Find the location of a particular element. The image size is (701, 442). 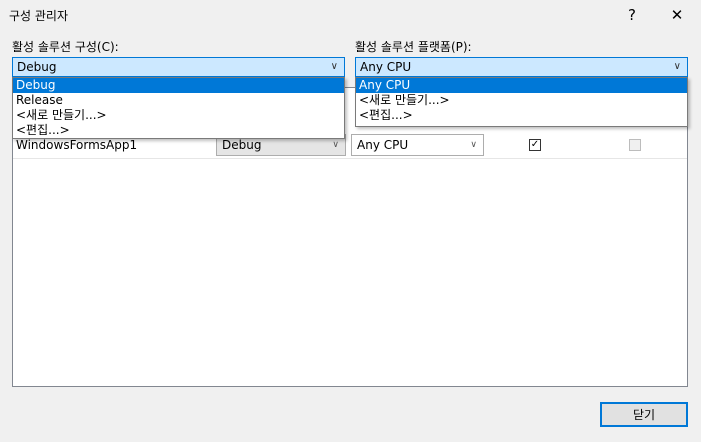

solution-platform-label: 활성 솔루션 플랫폼(P): is located at coordinates (413, 47).